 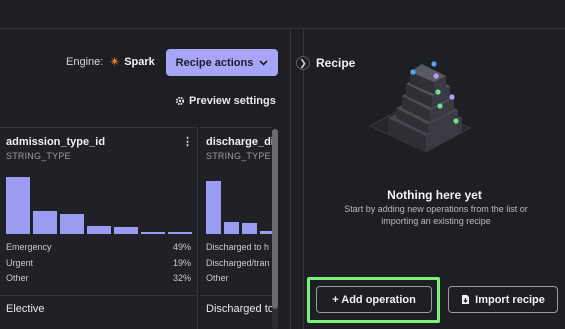 I want to click on empty-stairs-illustration, so click(x=420, y=107).